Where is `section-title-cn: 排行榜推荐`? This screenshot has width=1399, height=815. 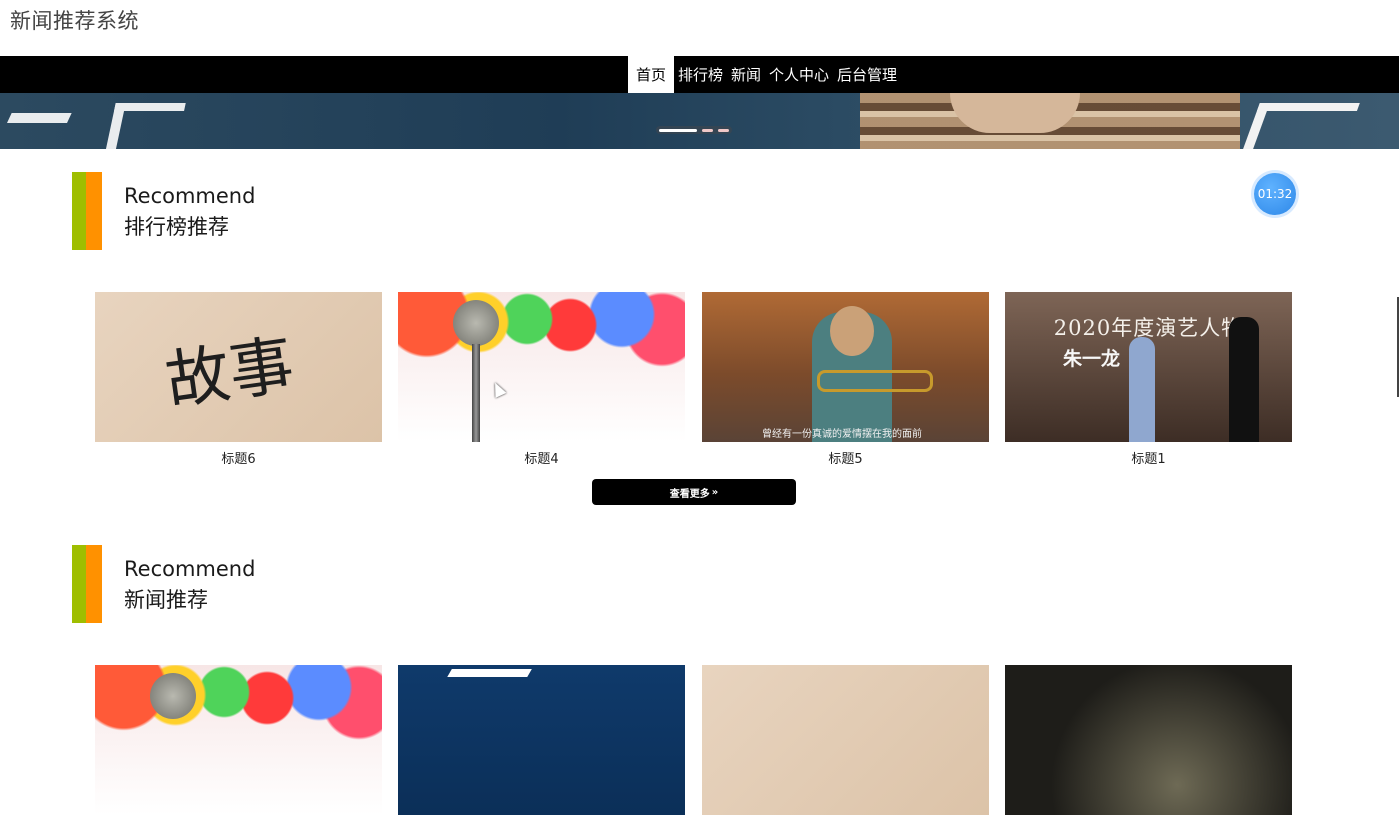
section-title-cn: 排行榜推荐 is located at coordinates (176, 227).